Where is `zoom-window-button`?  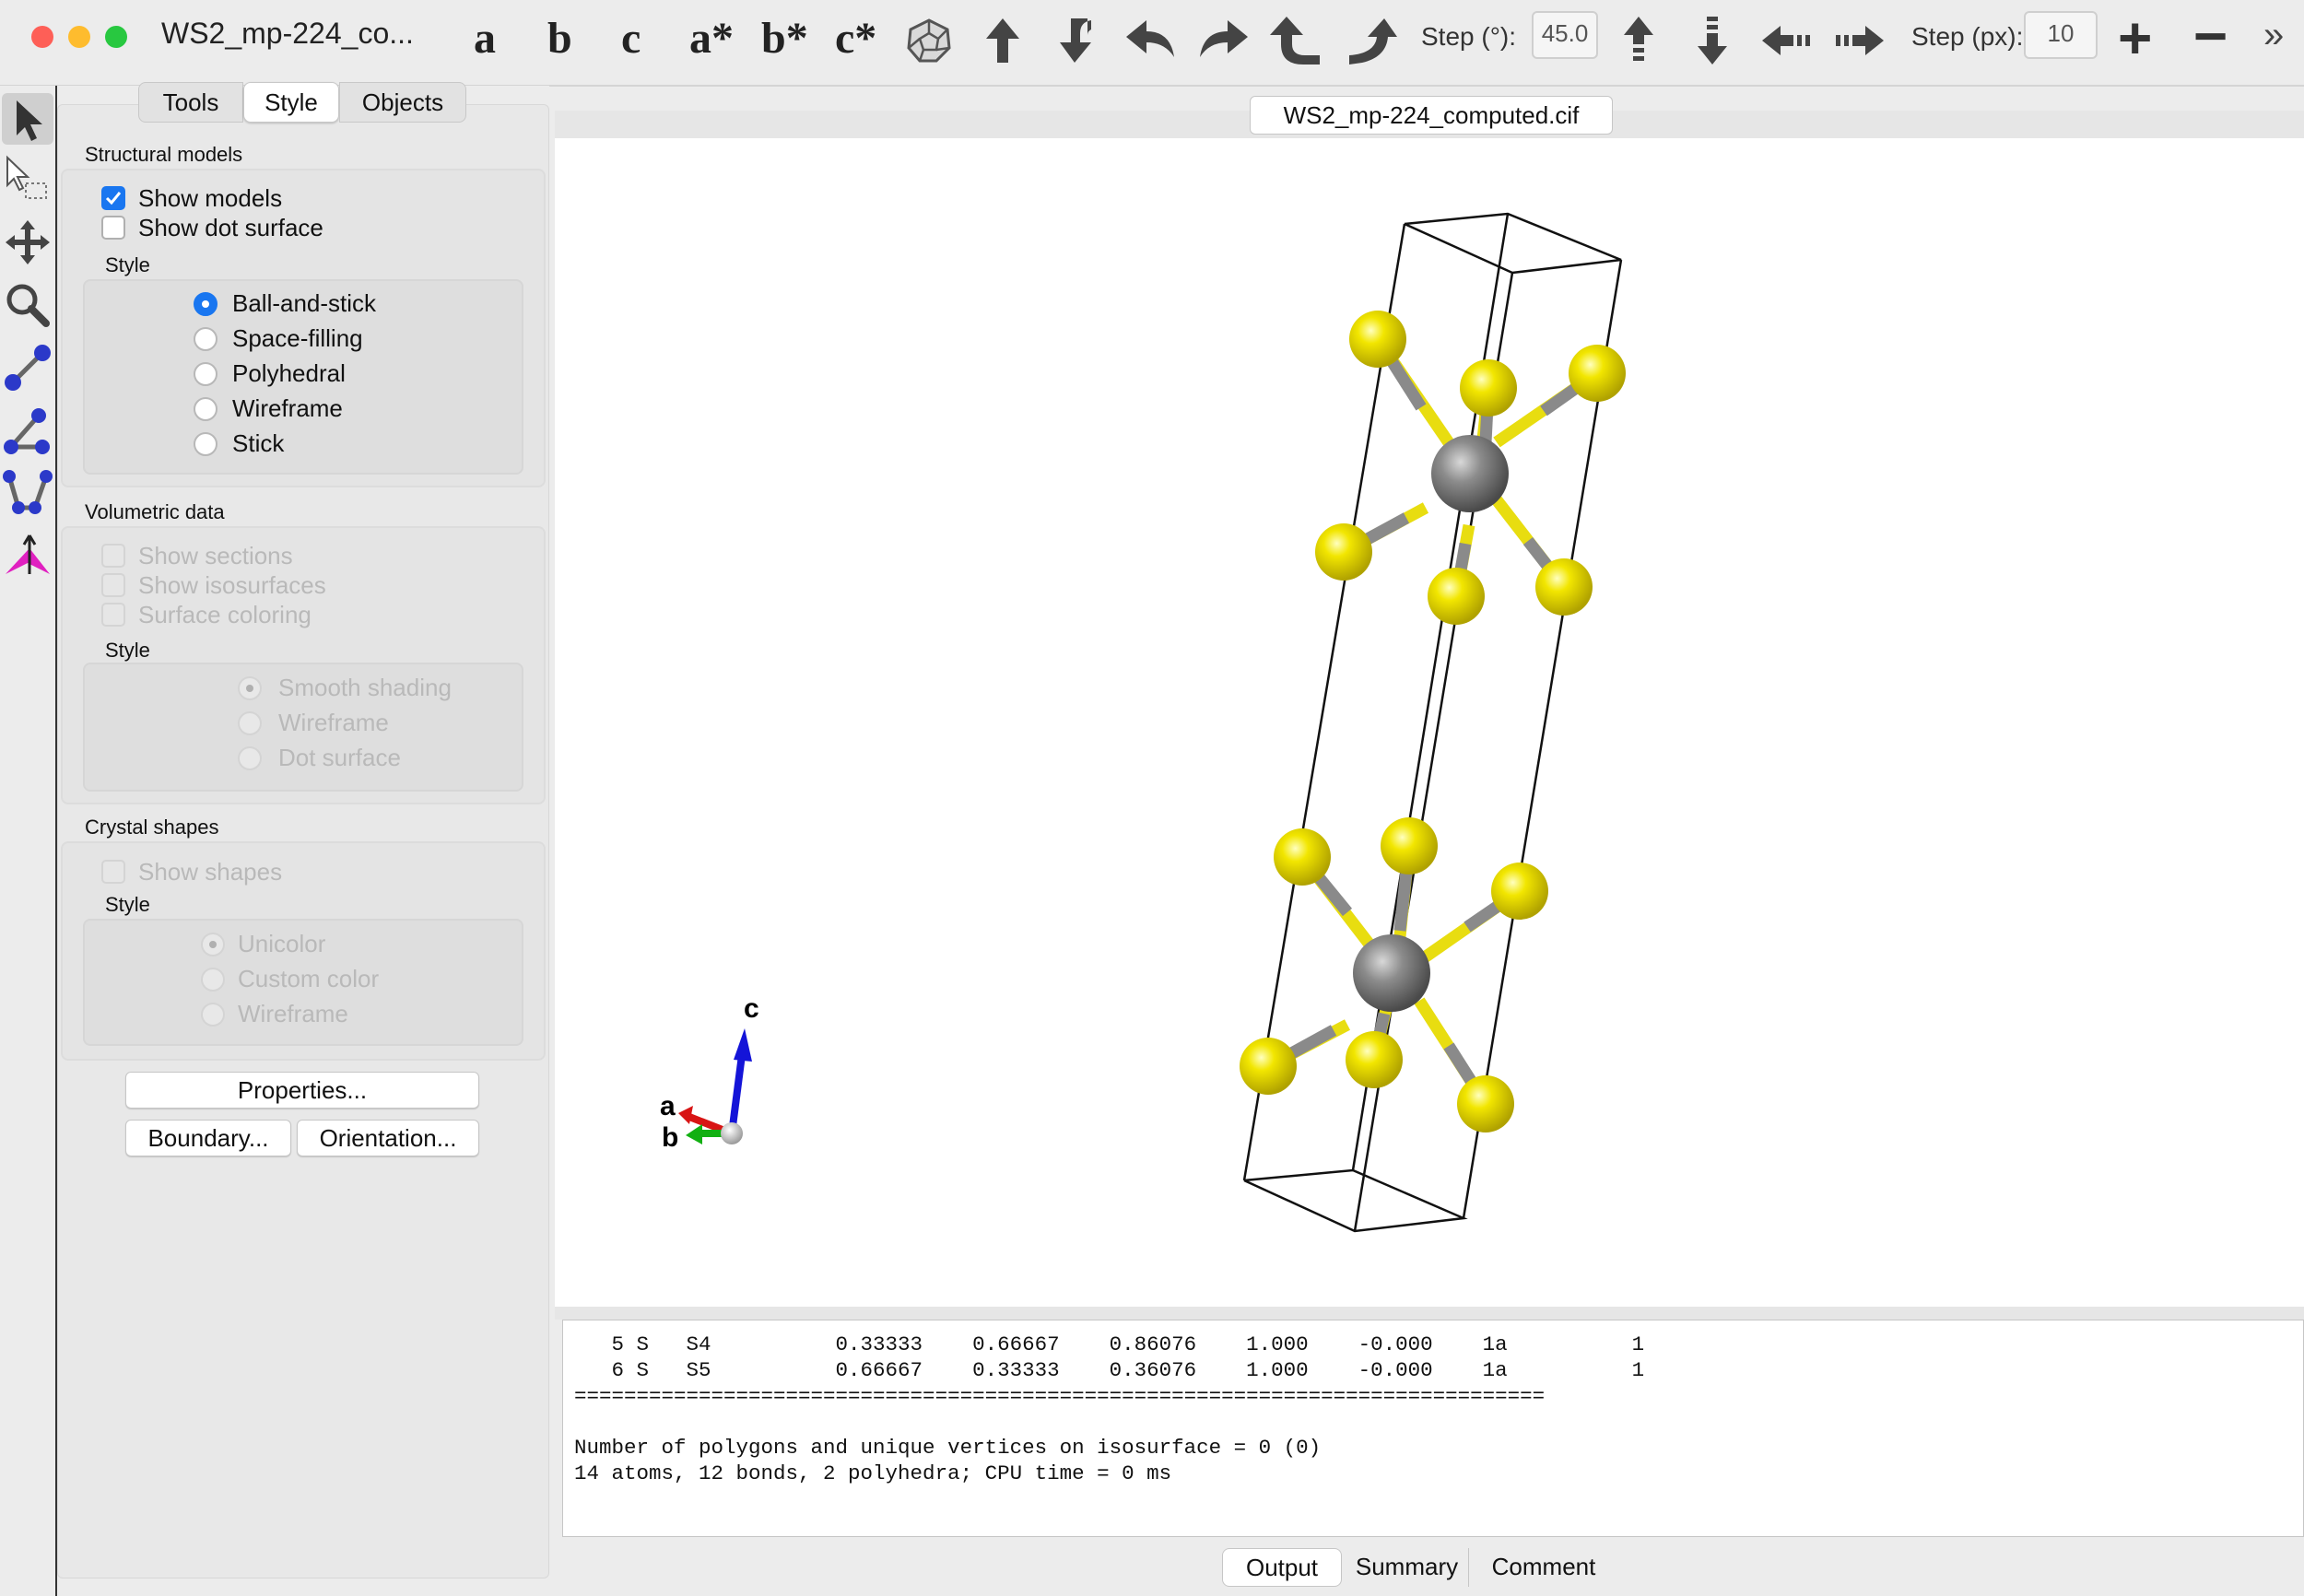
zoom-window-button is located at coordinates (116, 37).